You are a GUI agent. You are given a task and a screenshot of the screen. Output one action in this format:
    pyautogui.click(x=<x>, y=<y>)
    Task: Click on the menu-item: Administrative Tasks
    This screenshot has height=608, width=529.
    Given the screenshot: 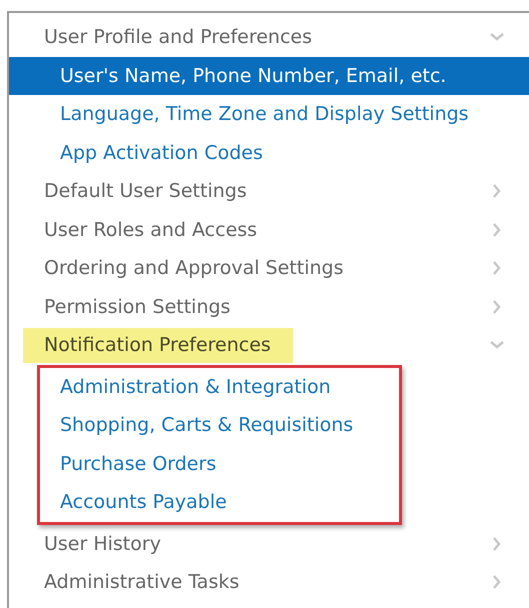 What is the action you would take?
    pyautogui.click(x=131, y=582)
    